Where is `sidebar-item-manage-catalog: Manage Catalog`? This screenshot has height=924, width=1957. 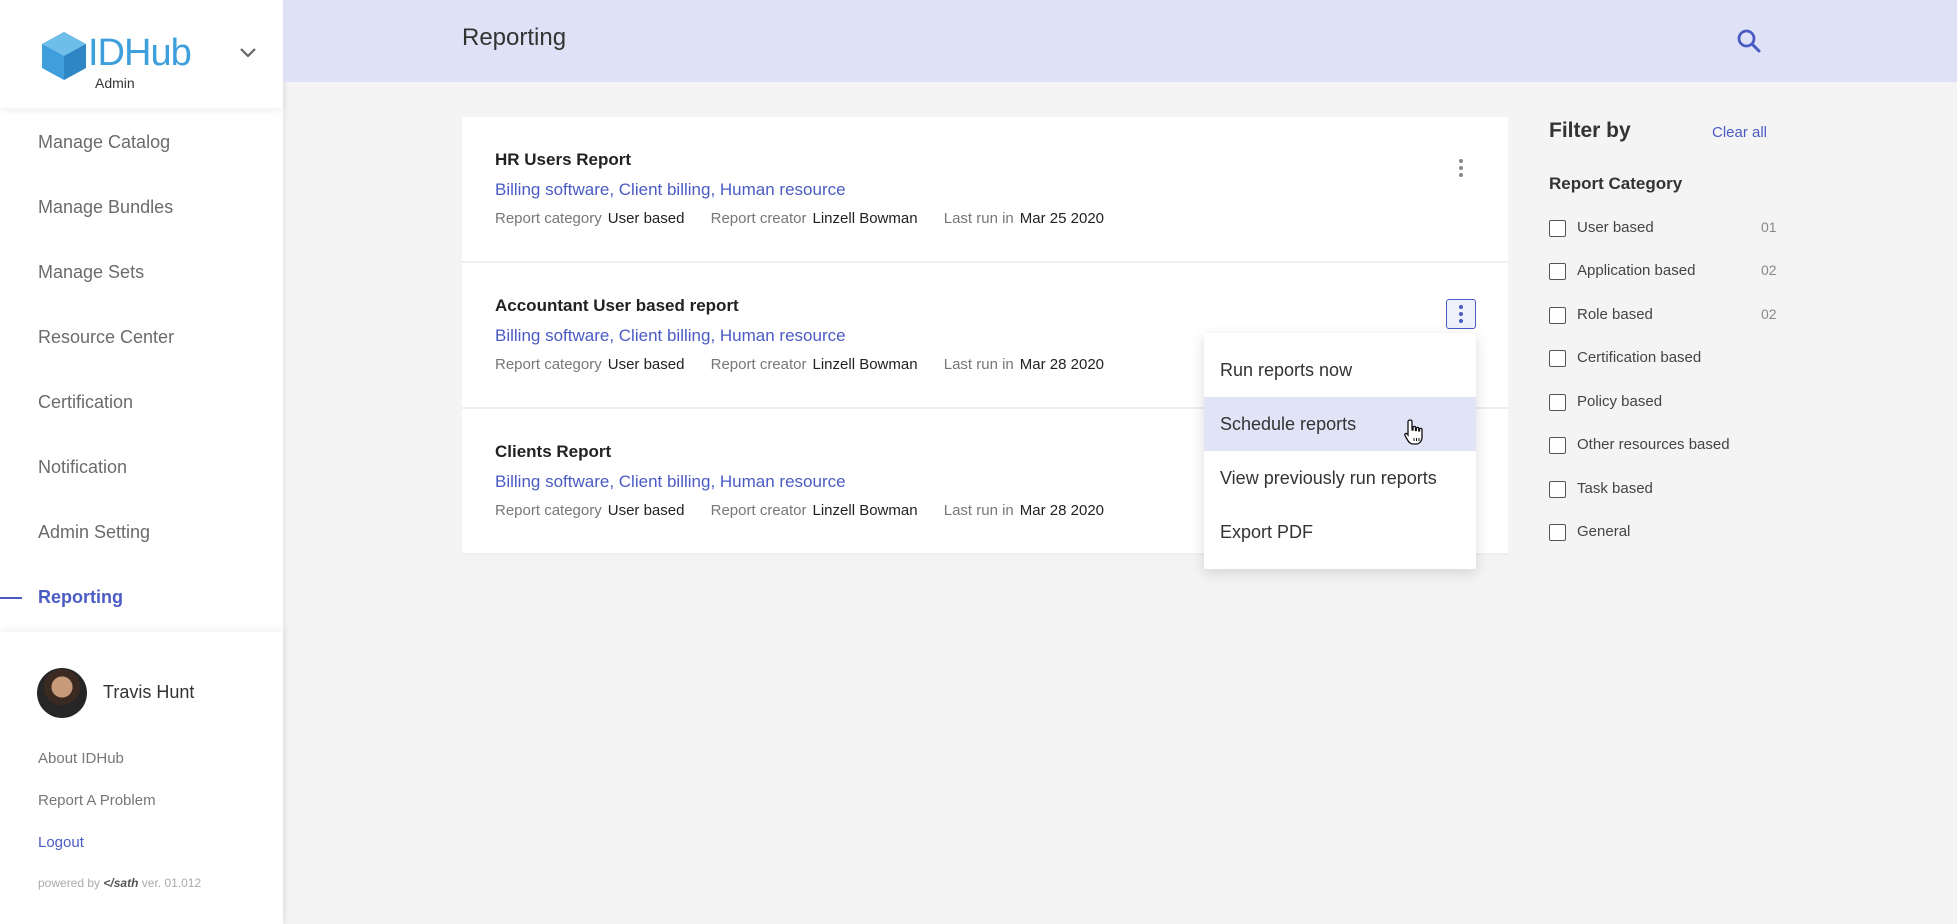
sidebar-item-manage-catalog: Manage Catalog is located at coordinates (141, 142).